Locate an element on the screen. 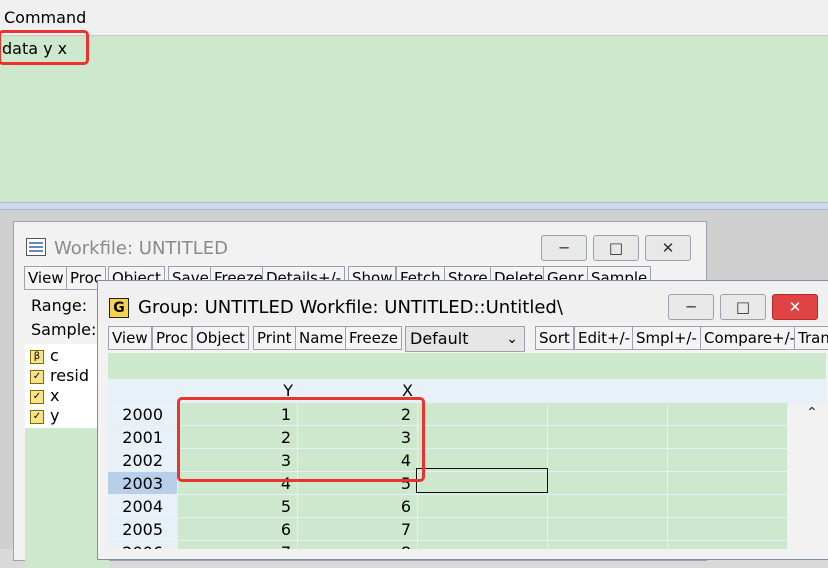 The image size is (828, 568). cell-y: 6 is located at coordinates (238, 529).